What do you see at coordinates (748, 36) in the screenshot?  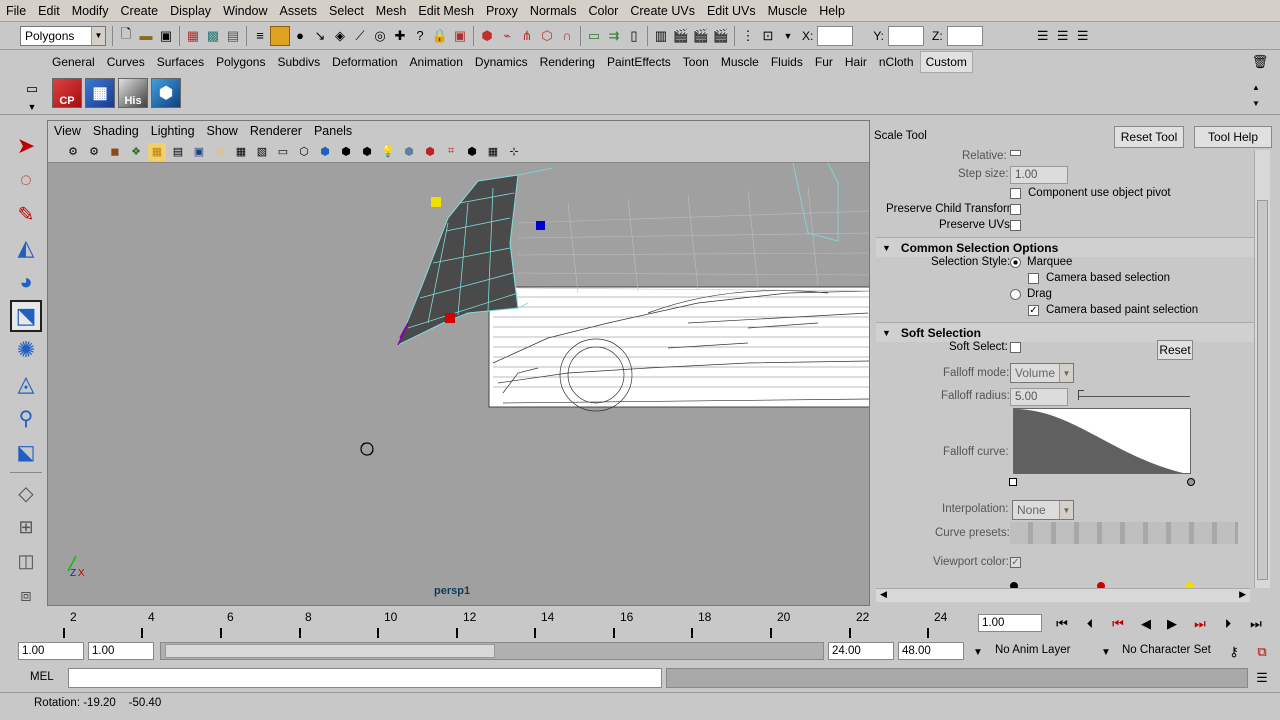 I see `hypershade-icon: ⋮` at bounding box center [748, 36].